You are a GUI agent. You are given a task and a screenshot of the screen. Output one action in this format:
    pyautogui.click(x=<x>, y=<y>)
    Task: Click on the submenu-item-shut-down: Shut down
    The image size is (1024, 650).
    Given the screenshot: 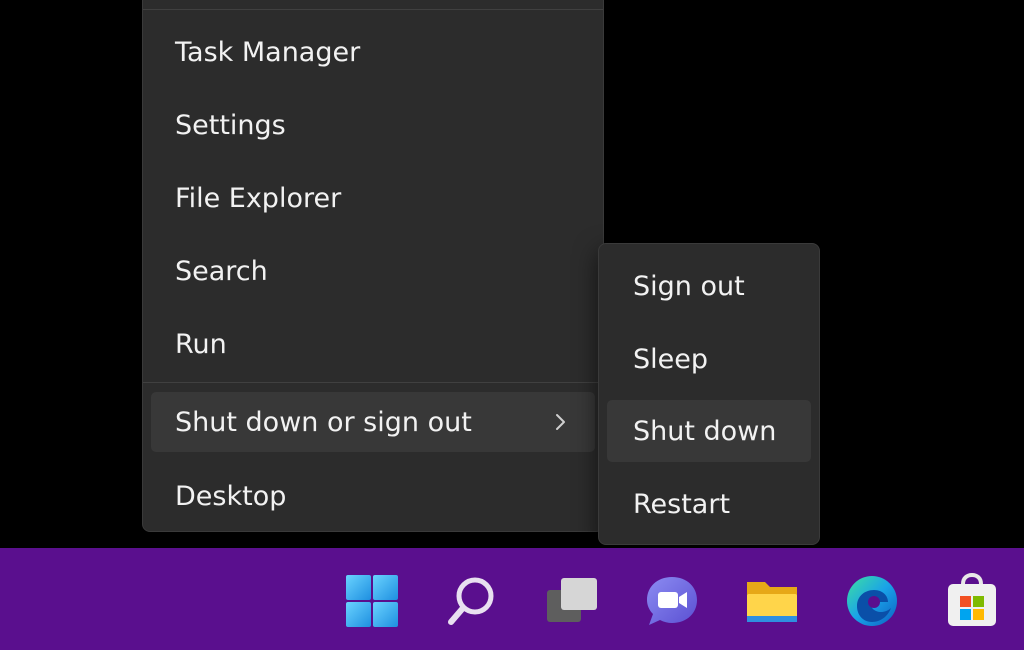 What is the action you would take?
    pyautogui.click(x=709, y=431)
    